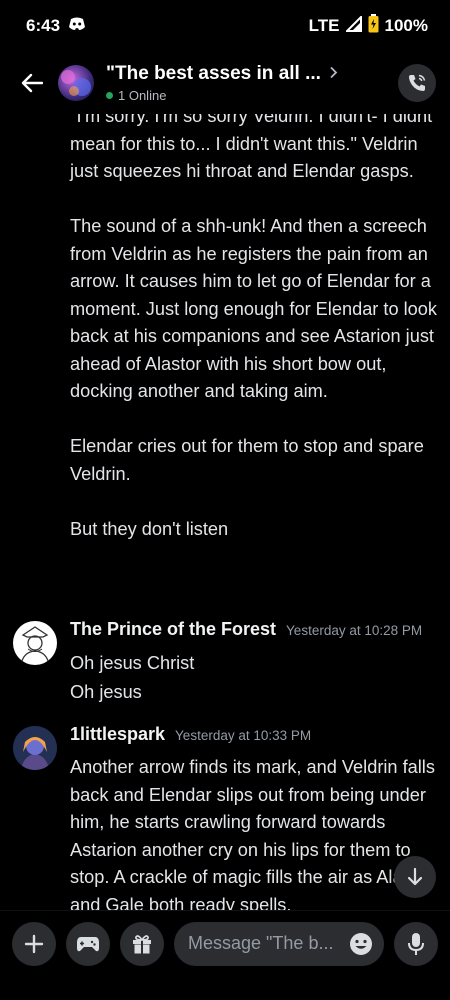 The image size is (450, 1000). I want to click on battery-percent: 100%, so click(406, 25).